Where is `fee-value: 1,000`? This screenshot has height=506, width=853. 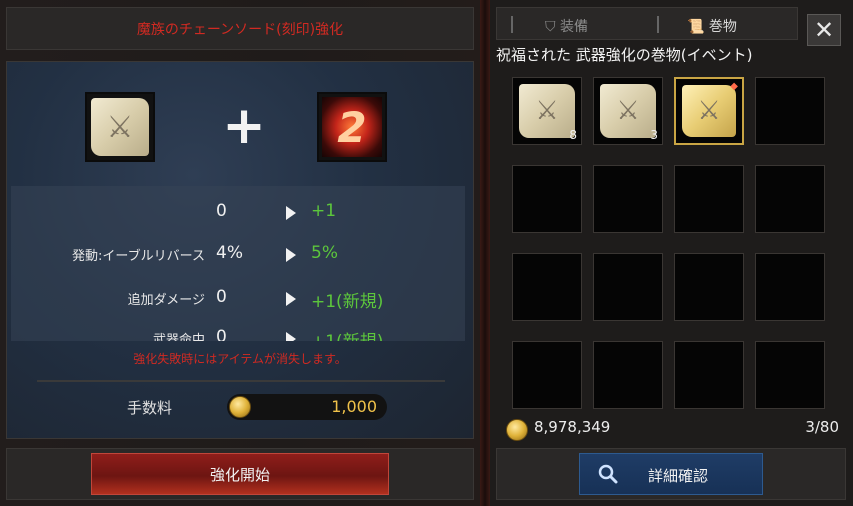
fee-value: 1,000 is located at coordinates (354, 406).